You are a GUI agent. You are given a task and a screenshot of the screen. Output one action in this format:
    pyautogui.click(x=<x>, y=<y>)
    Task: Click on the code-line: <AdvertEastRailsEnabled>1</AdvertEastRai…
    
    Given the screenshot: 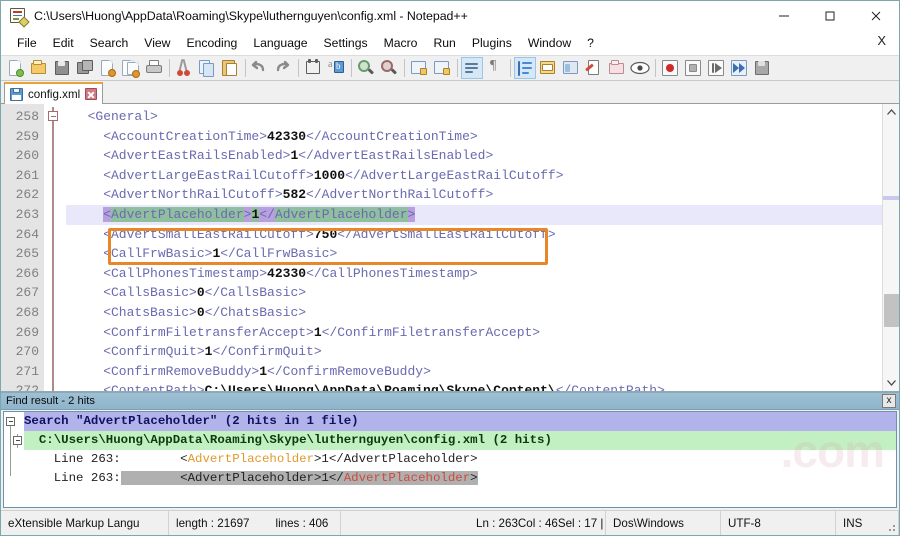 What is the action you would take?
    pyautogui.click(x=474, y=156)
    